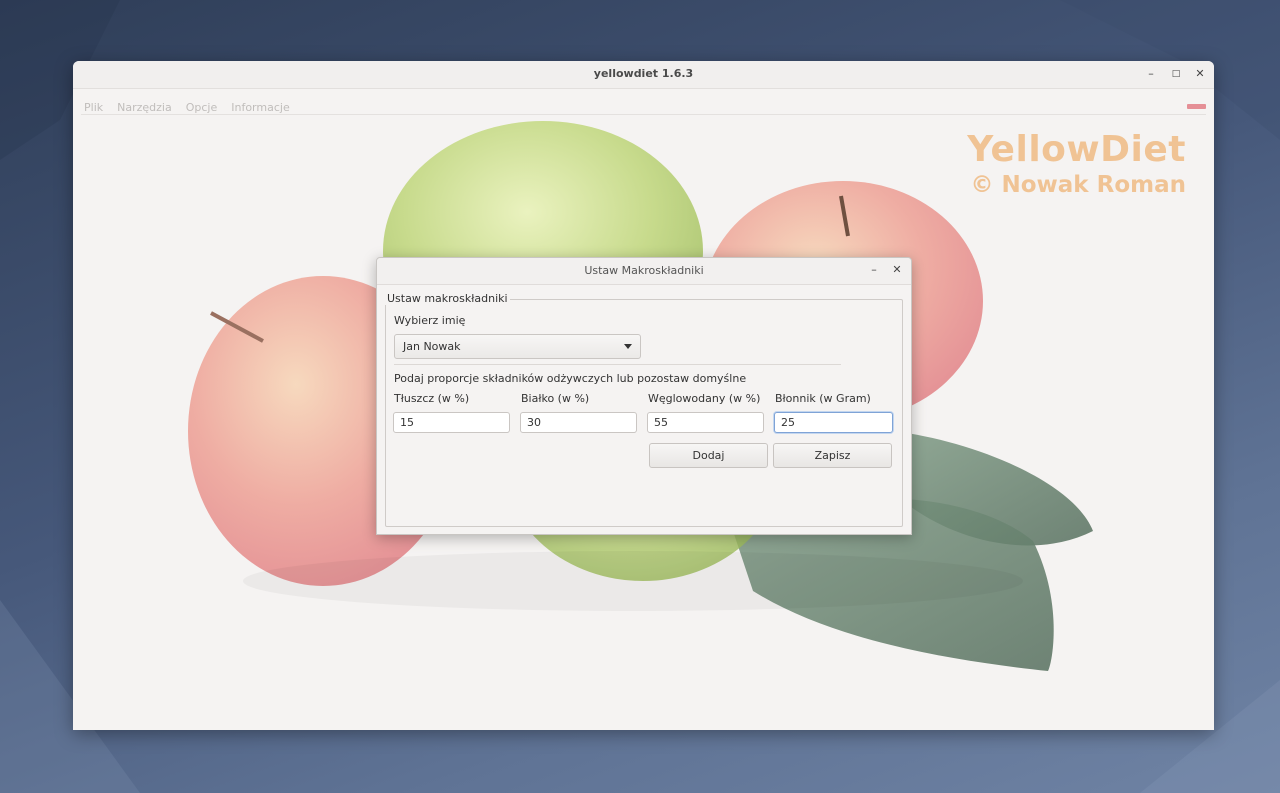 The height and width of the screenshot is (793, 1280). I want to click on carbs-input, so click(705, 422).